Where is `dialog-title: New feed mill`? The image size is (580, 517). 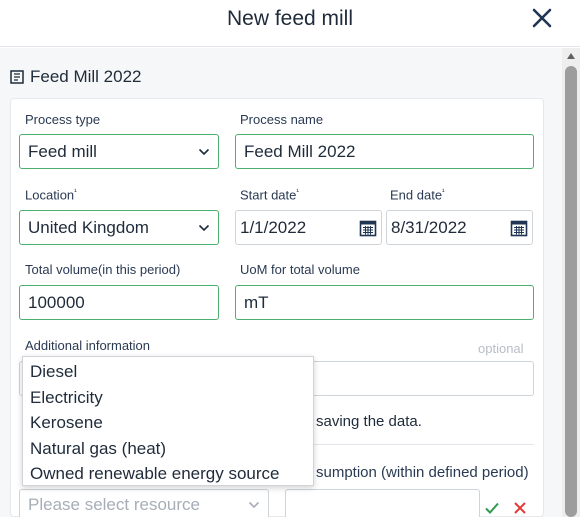 dialog-title: New feed mill is located at coordinates (290, 18).